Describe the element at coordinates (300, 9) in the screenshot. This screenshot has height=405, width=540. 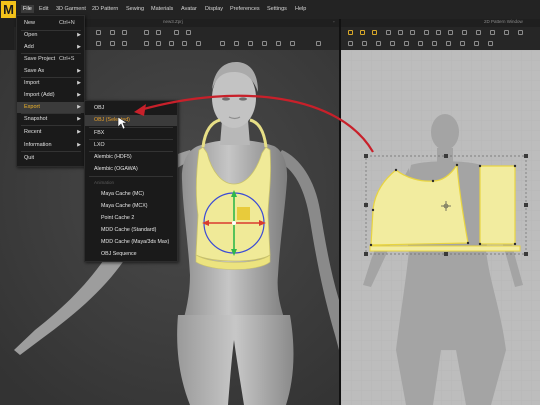
I see `menu-help: Help` at that location.